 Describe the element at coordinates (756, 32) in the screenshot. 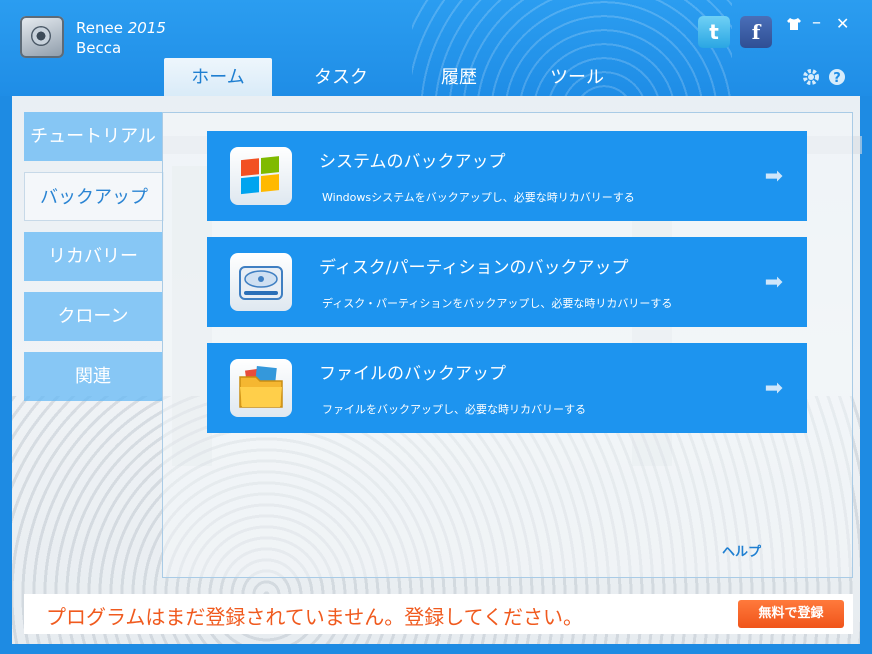

I see `facebook-icon: f` at that location.